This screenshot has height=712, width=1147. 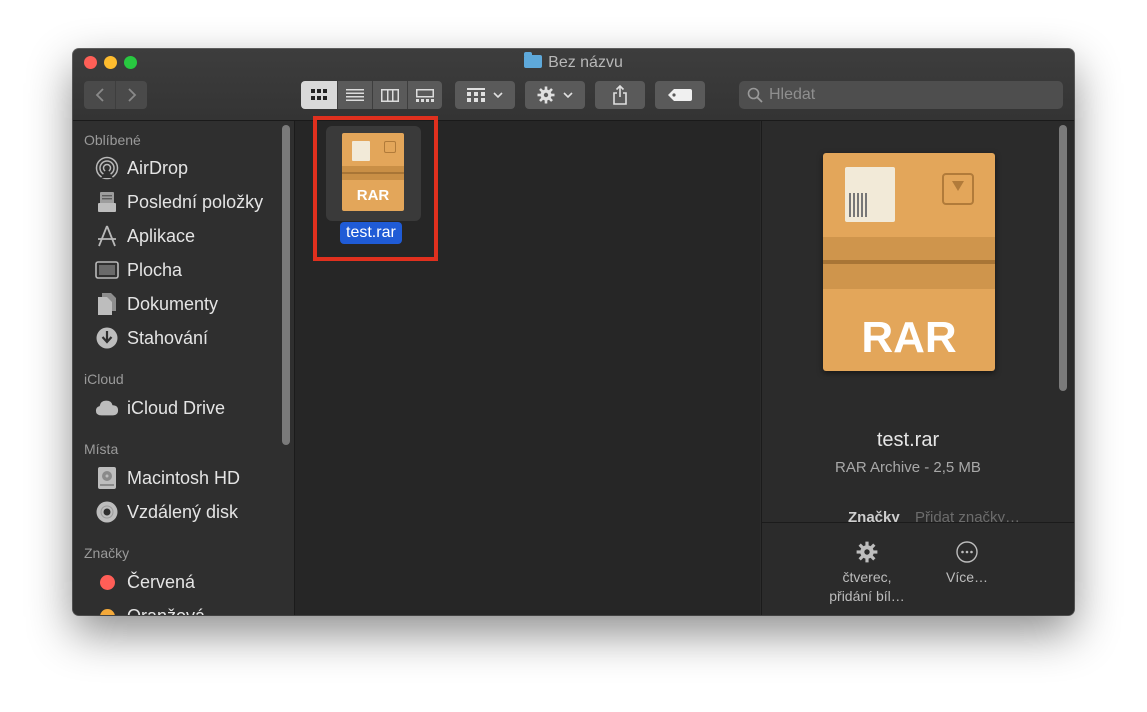 I want to click on gallery-view-button, so click(x=425, y=95).